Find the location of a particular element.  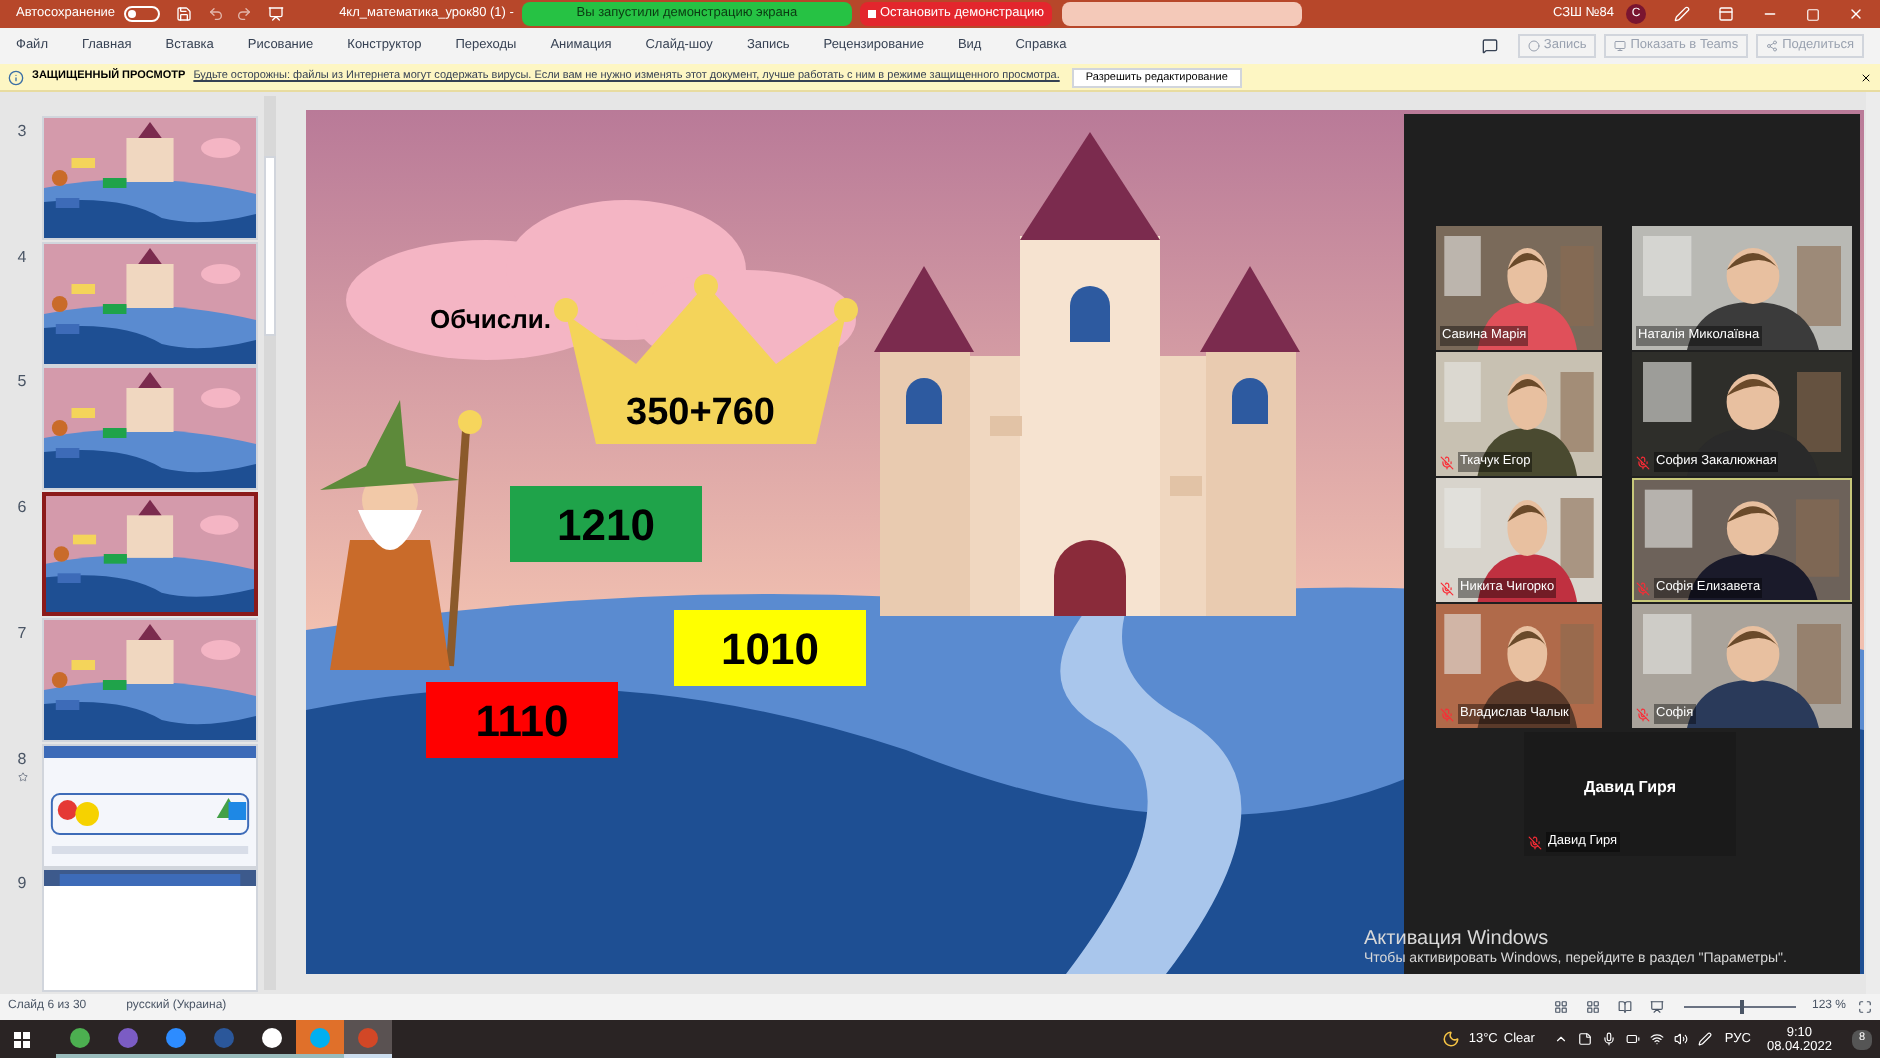

autosave-toggle is located at coordinates (141, 14).